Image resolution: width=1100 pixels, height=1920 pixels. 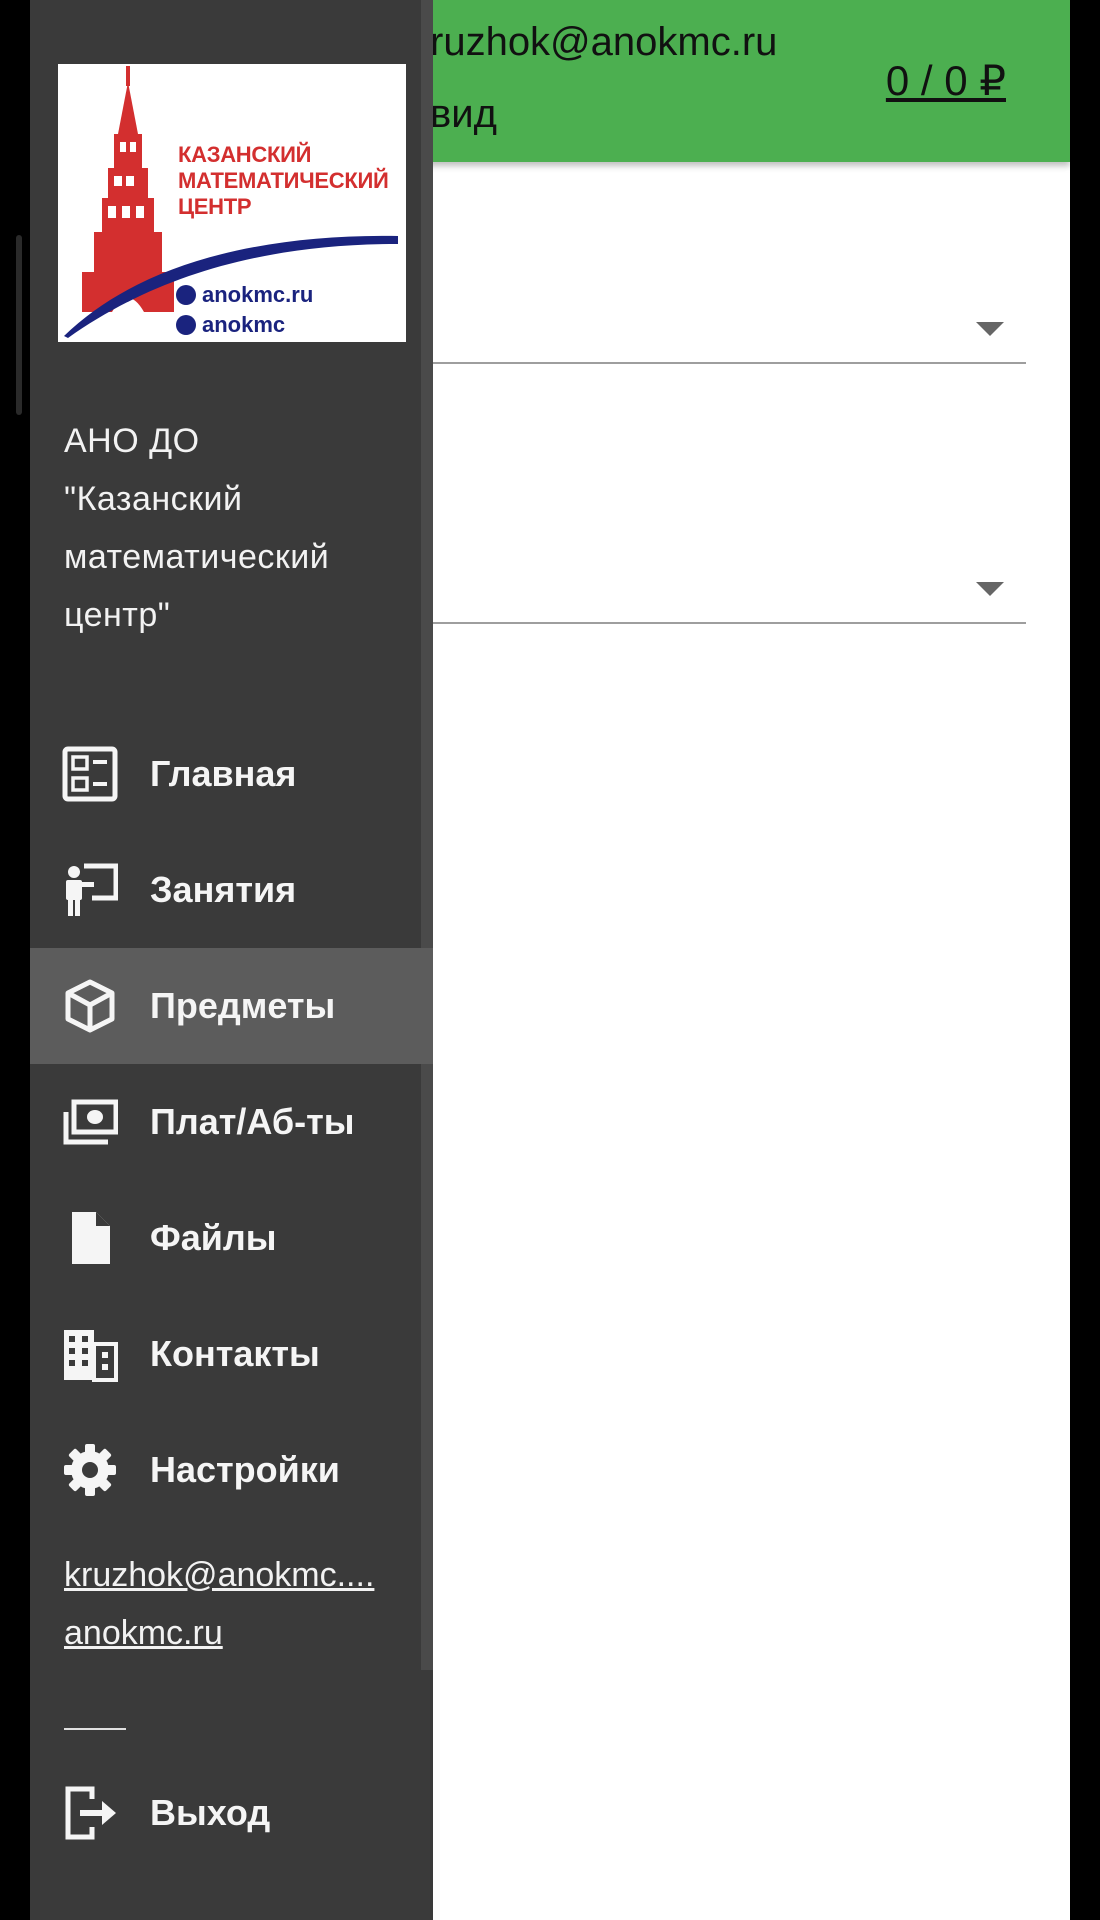 I want to click on nav-label: Главная, so click(x=223, y=773).